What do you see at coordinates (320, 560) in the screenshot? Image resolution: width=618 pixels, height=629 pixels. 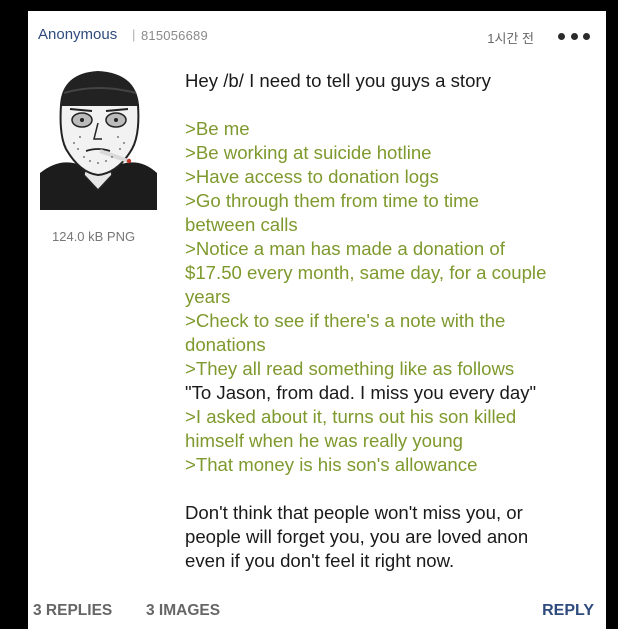 I see `text-line: even if you don't feel it right now.` at bounding box center [320, 560].